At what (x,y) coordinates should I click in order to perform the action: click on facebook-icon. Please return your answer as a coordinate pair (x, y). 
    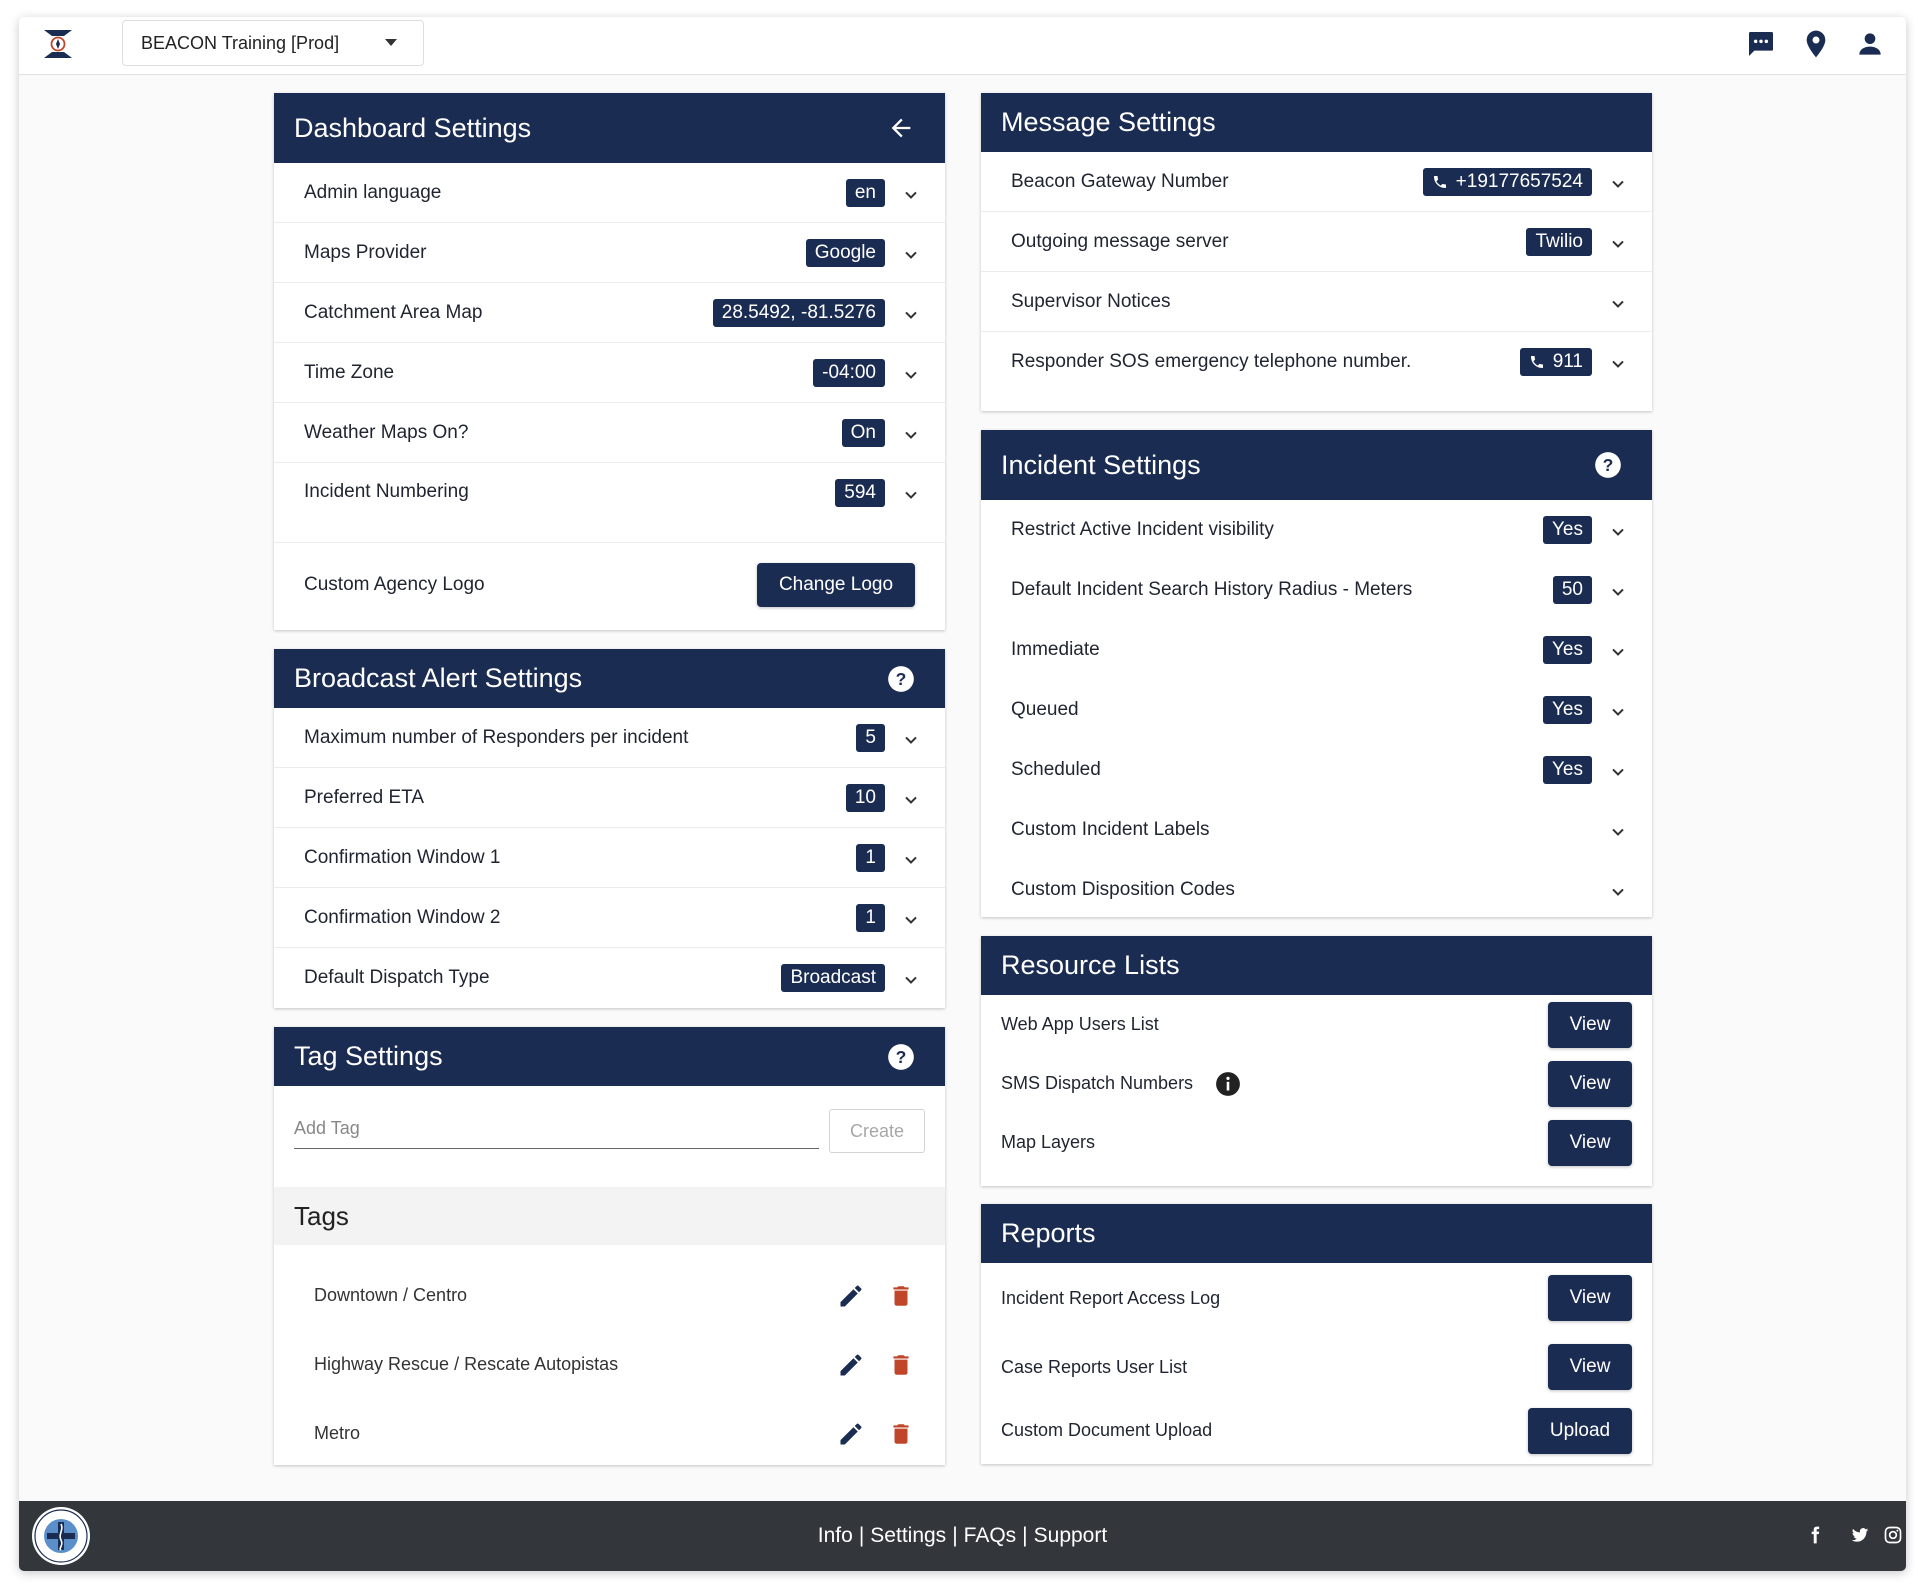
    Looking at the image, I should click on (1815, 1535).